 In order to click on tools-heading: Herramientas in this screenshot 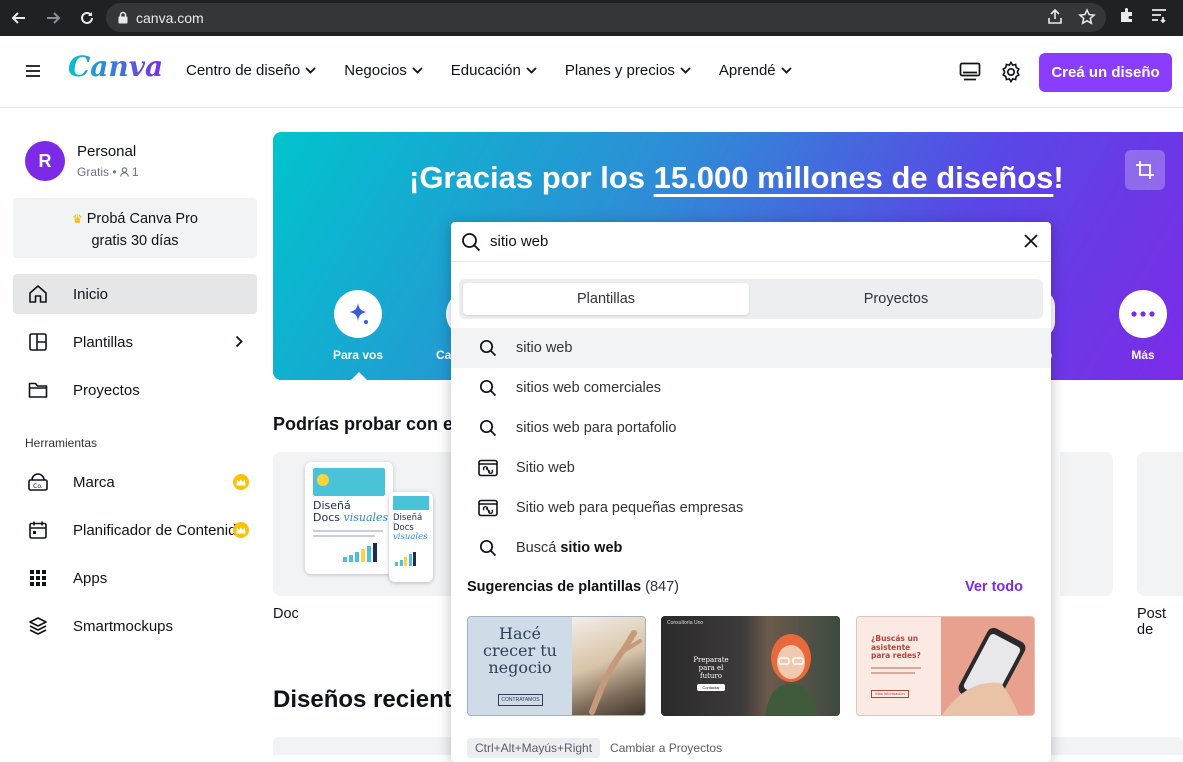, I will do `click(61, 443)`.